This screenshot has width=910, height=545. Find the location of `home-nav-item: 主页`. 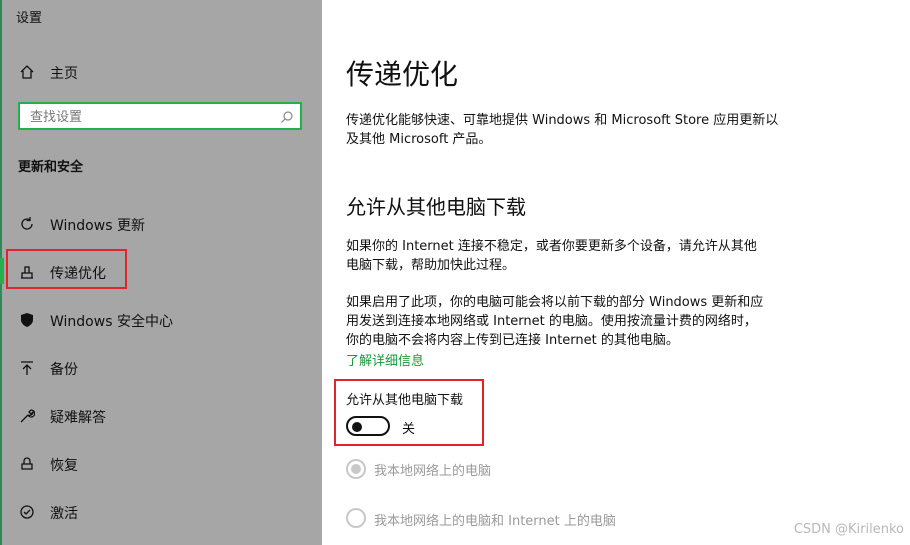

home-nav-item: 主页 is located at coordinates (161, 72).